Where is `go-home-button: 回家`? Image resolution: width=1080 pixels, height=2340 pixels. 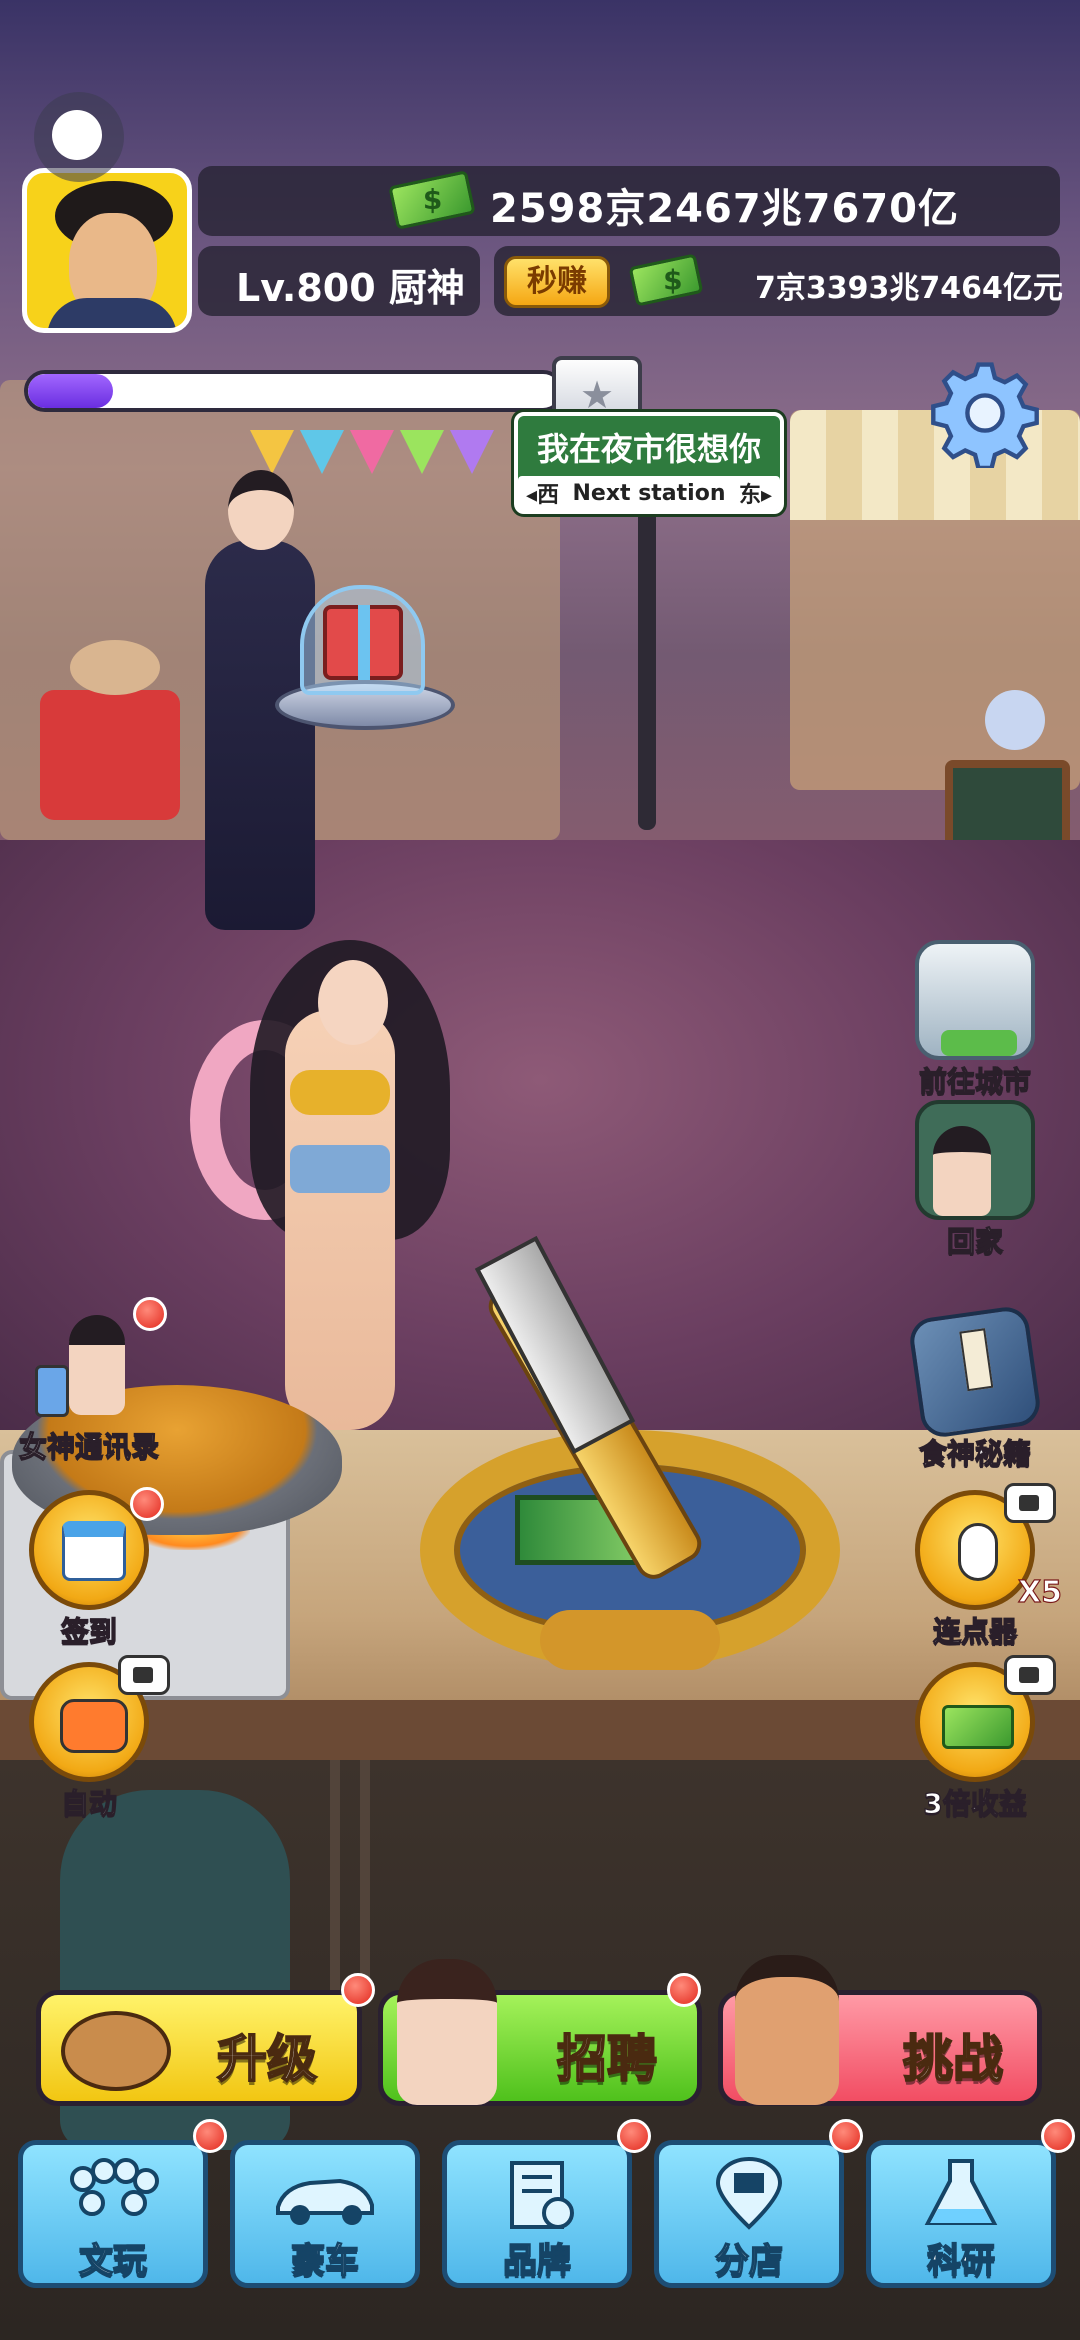
go-home-button: 回家 is located at coordinates (975, 1180).